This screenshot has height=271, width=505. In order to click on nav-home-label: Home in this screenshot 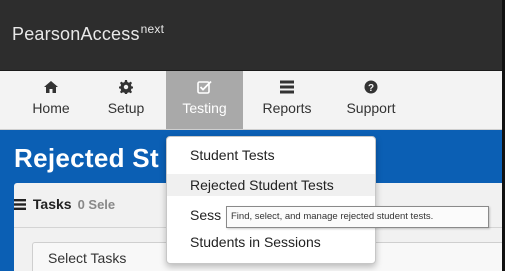, I will do `click(51, 108)`.